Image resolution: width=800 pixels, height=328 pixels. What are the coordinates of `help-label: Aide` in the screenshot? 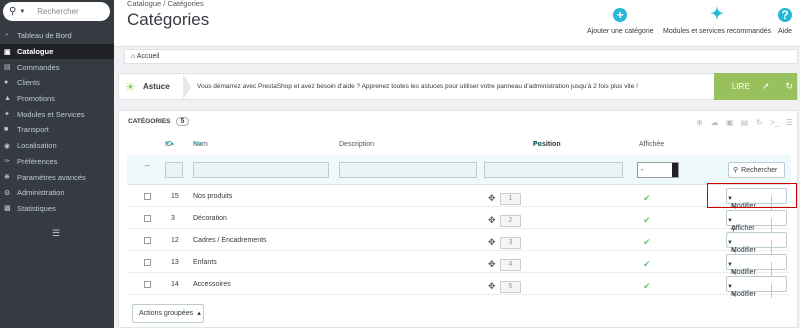 It's located at (785, 31).